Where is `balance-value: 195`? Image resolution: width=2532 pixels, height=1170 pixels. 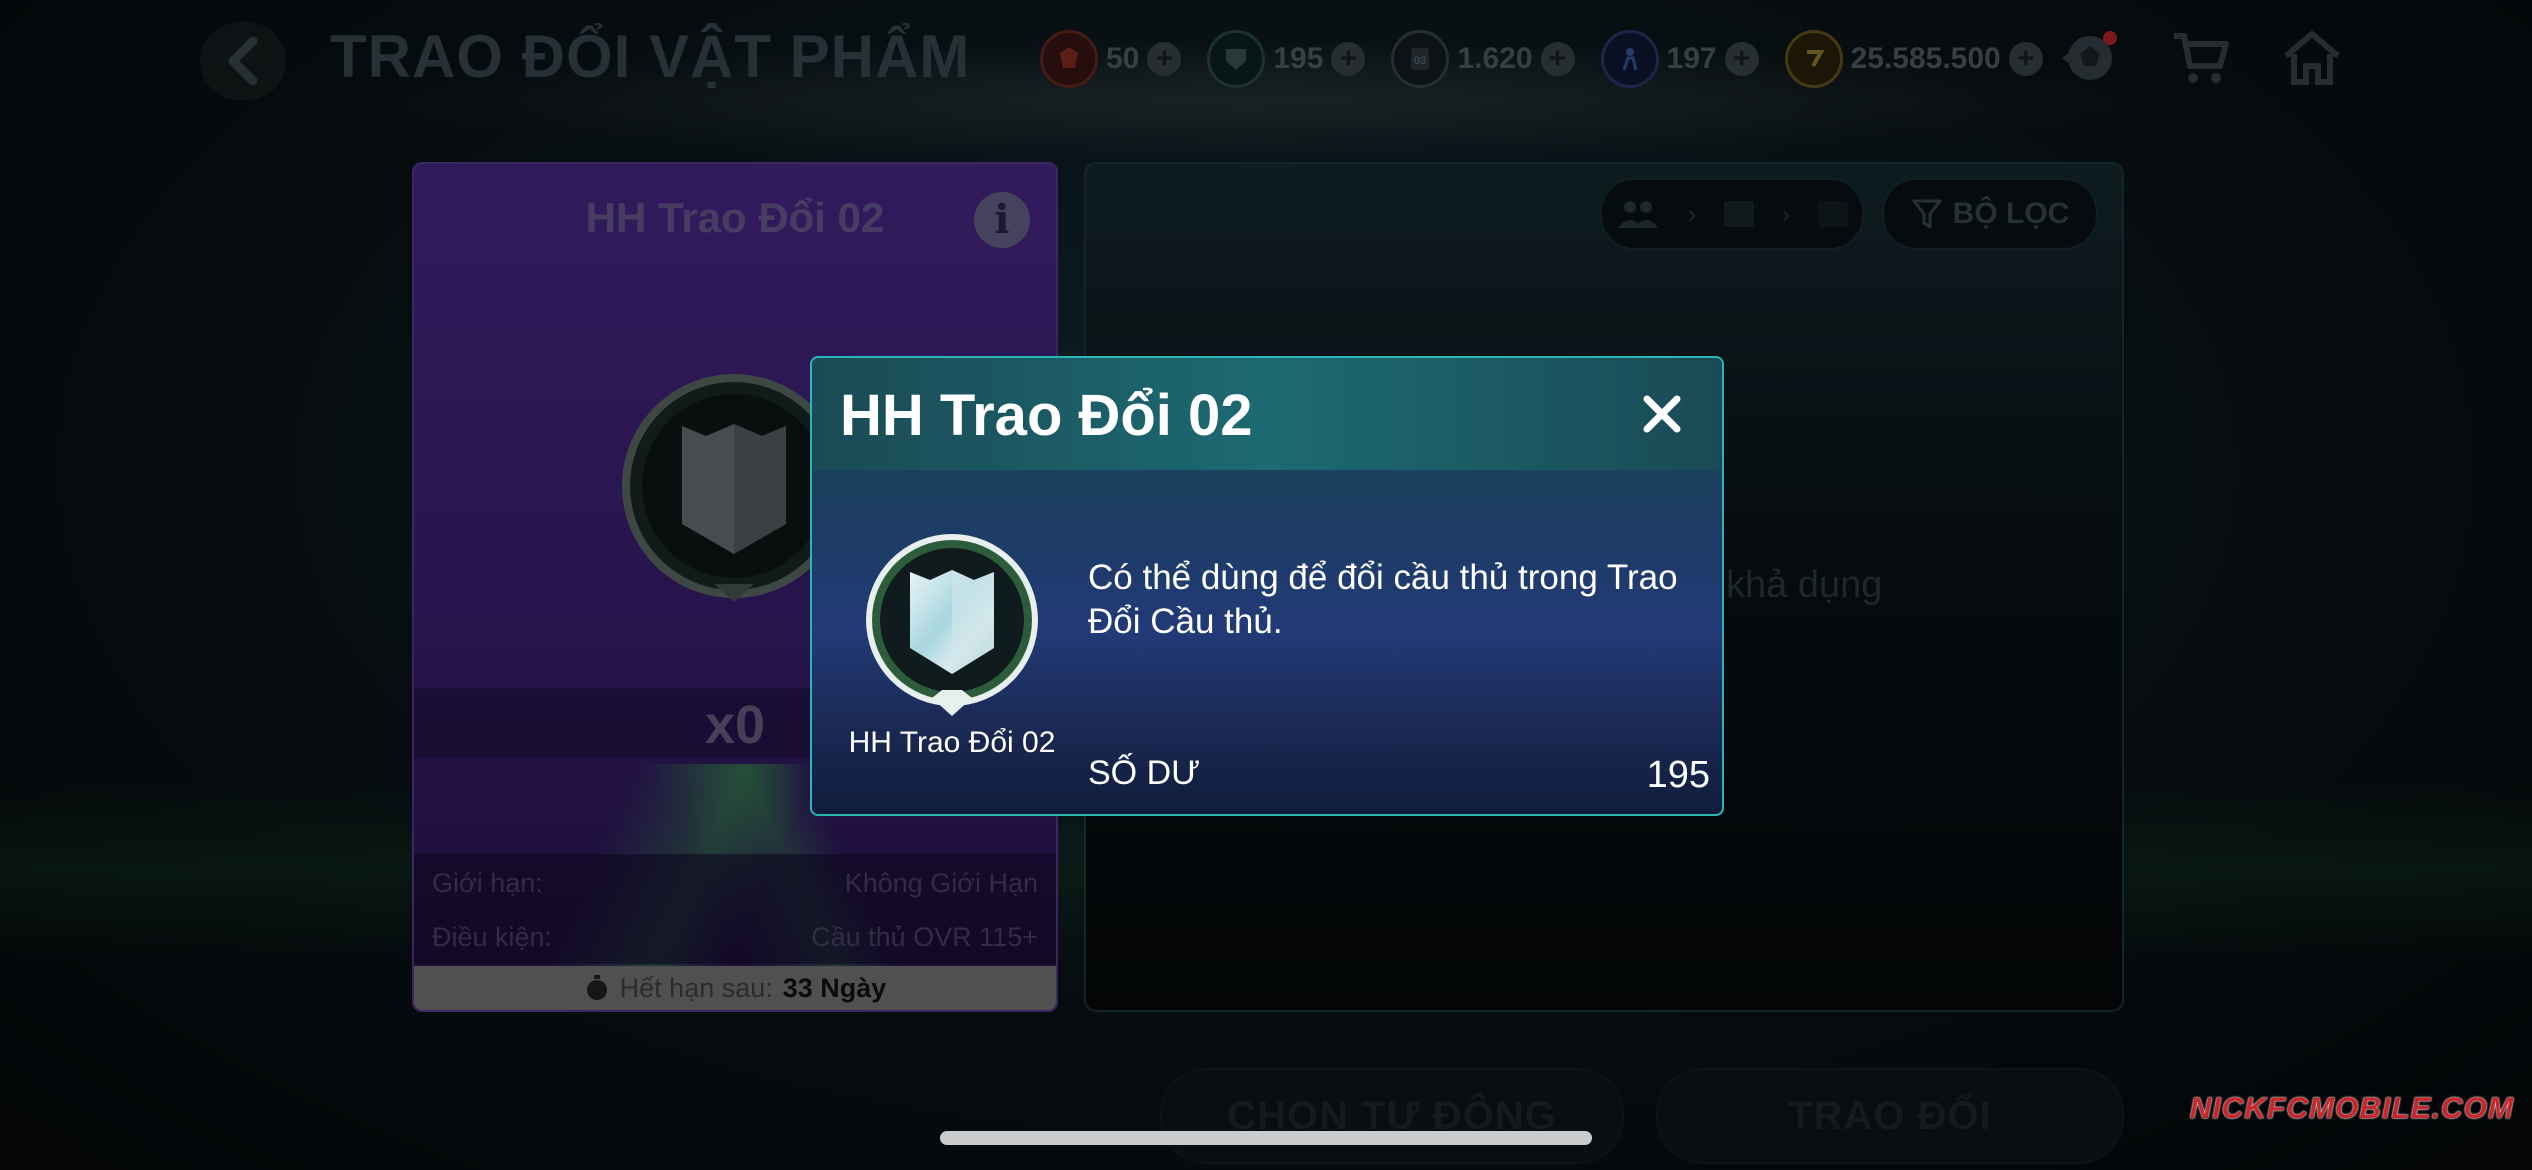 balance-value: 195 is located at coordinates (1678, 775).